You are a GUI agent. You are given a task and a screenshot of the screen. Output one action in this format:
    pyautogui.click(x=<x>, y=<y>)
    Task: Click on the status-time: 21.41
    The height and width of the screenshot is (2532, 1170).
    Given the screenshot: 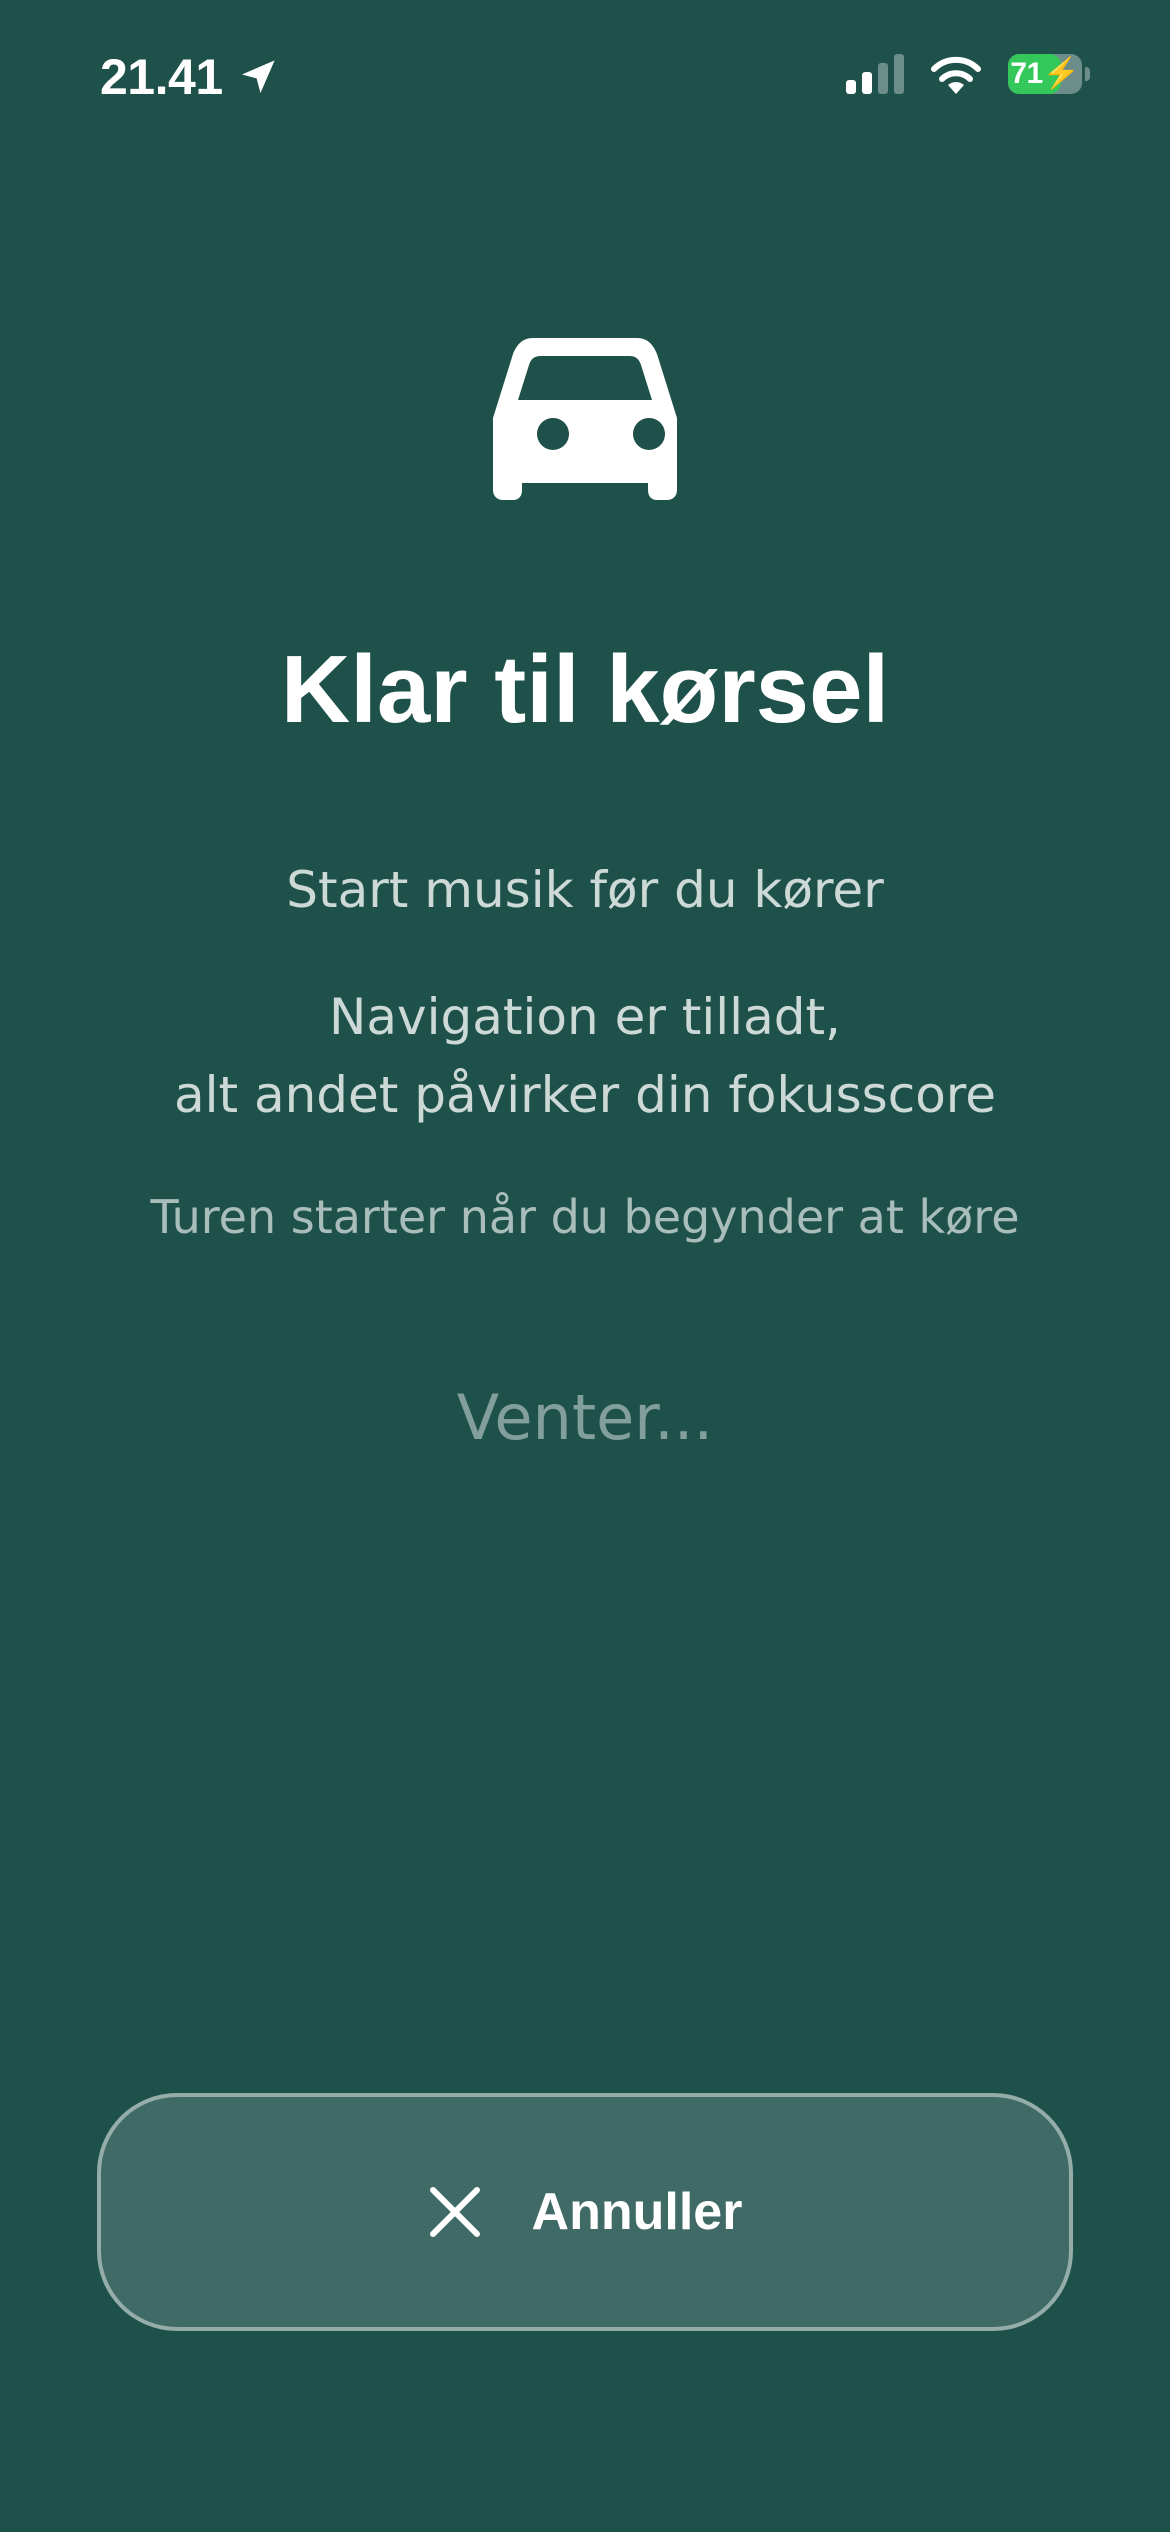 What is the action you would take?
    pyautogui.click(x=161, y=77)
    